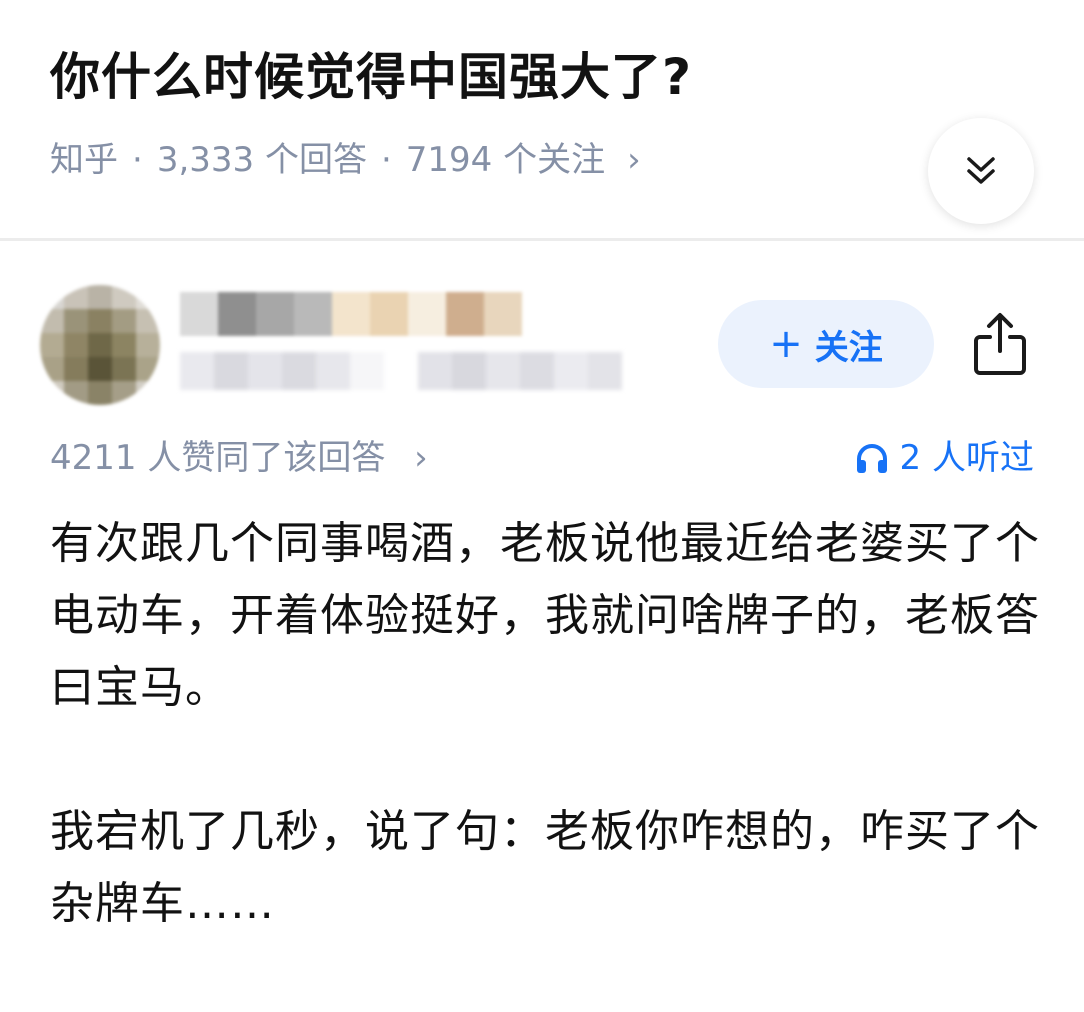  Describe the element at coordinates (84, 160) in the screenshot. I see `source-label: 知乎` at that location.